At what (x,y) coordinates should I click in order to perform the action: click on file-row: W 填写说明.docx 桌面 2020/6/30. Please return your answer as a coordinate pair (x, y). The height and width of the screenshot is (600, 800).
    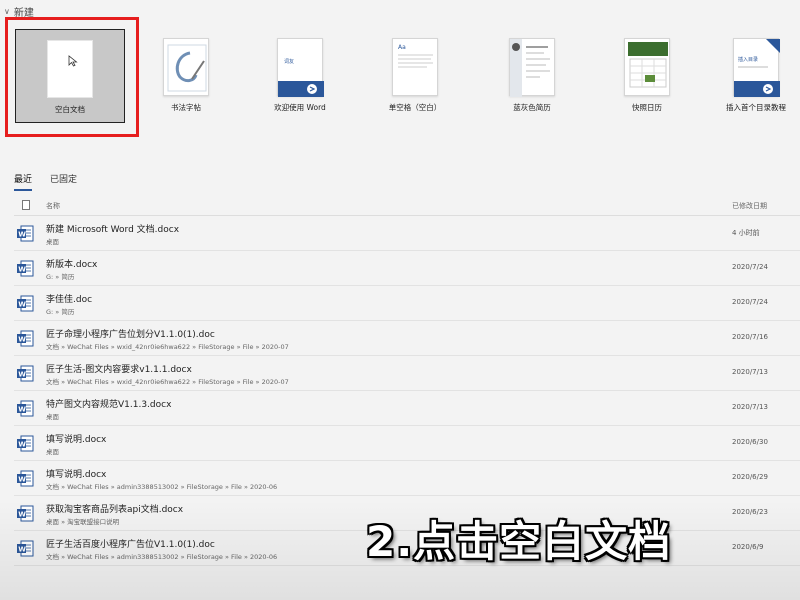
    Looking at the image, I should click on (407, 443).